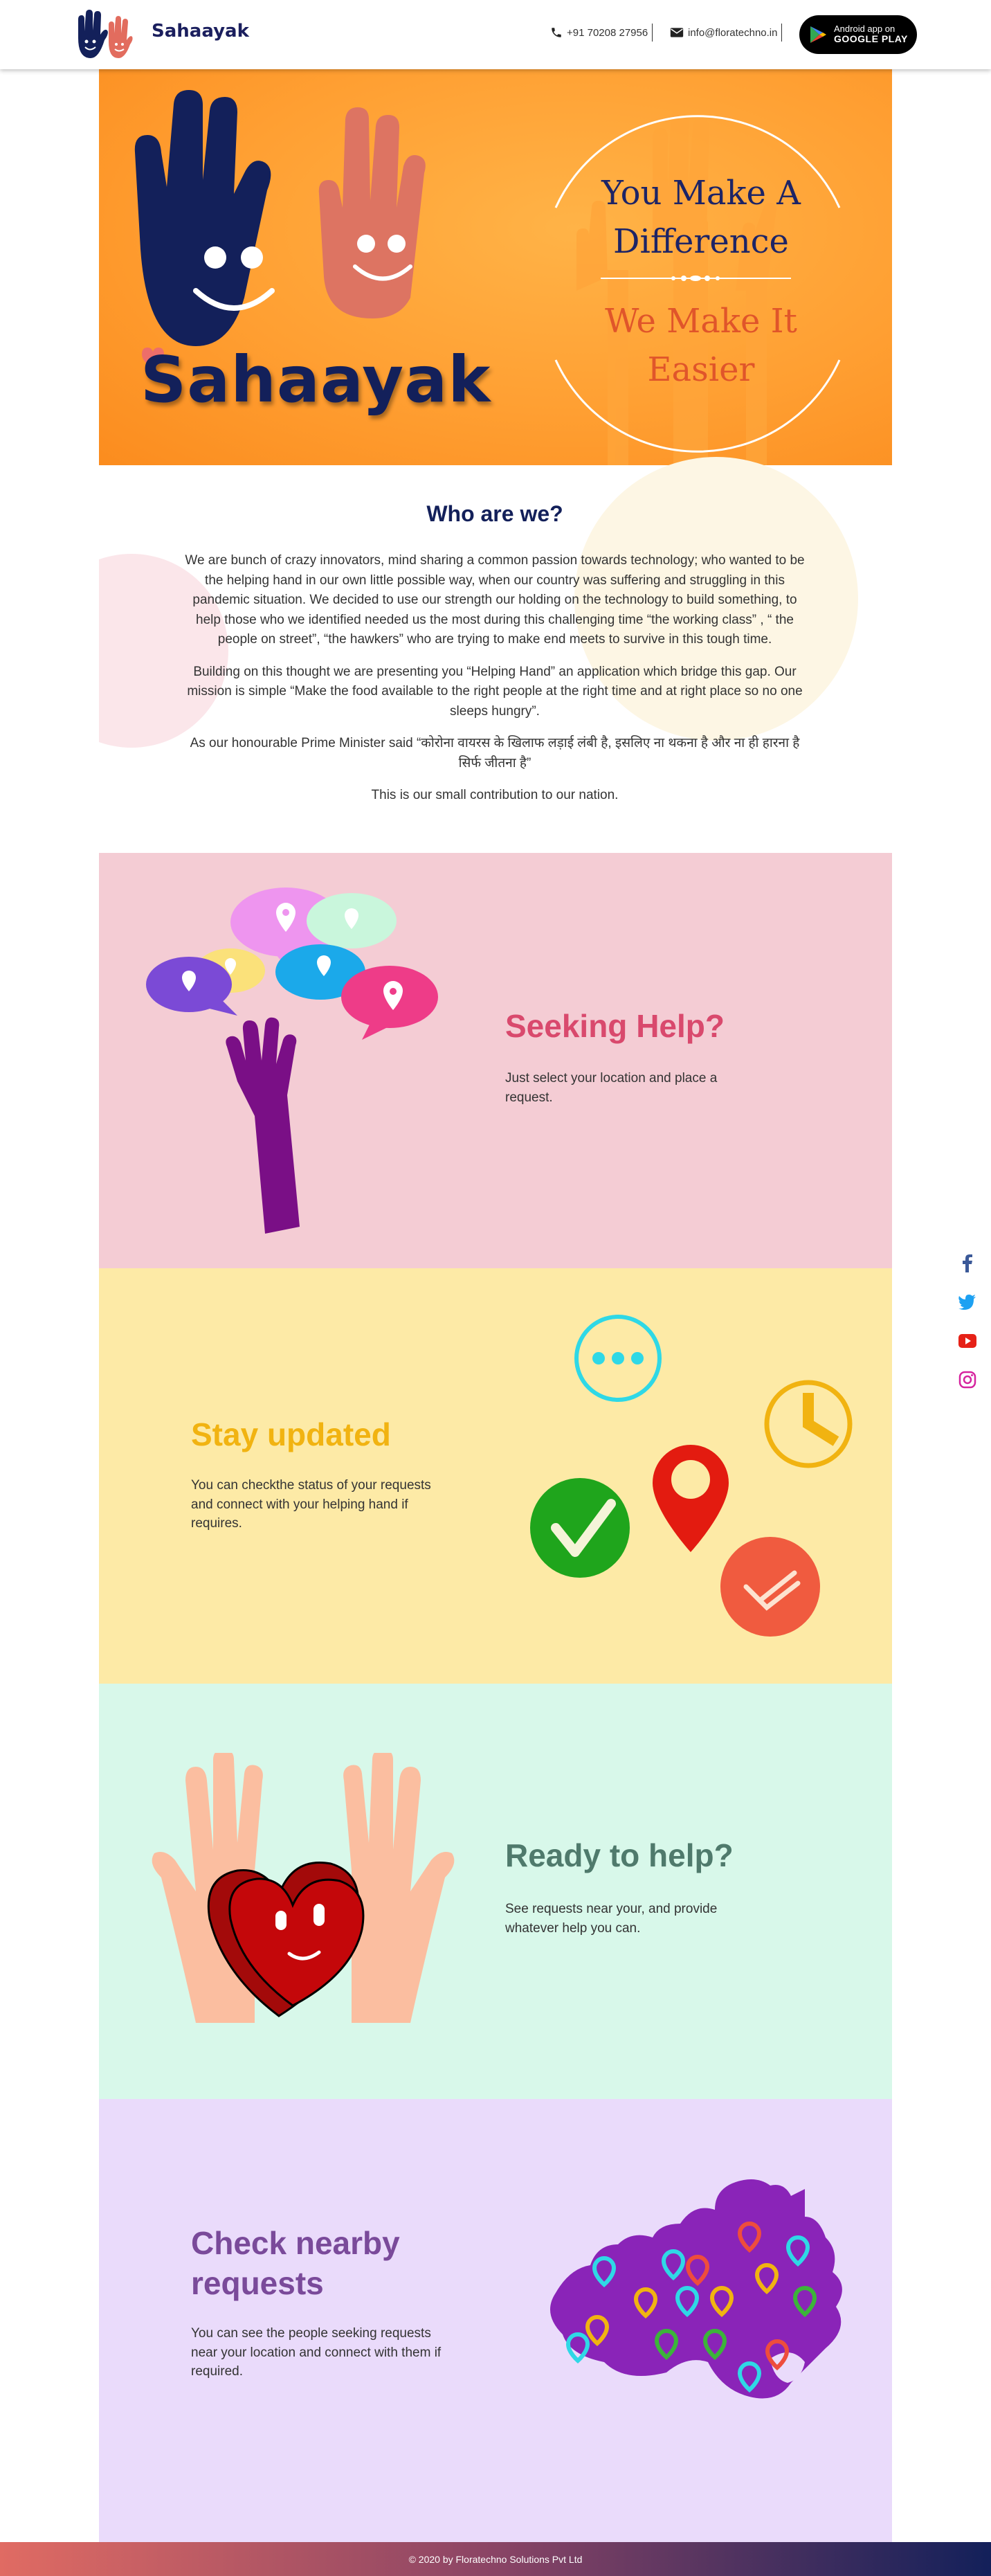 This screenshot has height=2576, width=991. What do you see at coordinates (295, 2263) in the screenshot?
I see `nearby-requests-title: Check nearby requests` at bounding box center [295, 2263].